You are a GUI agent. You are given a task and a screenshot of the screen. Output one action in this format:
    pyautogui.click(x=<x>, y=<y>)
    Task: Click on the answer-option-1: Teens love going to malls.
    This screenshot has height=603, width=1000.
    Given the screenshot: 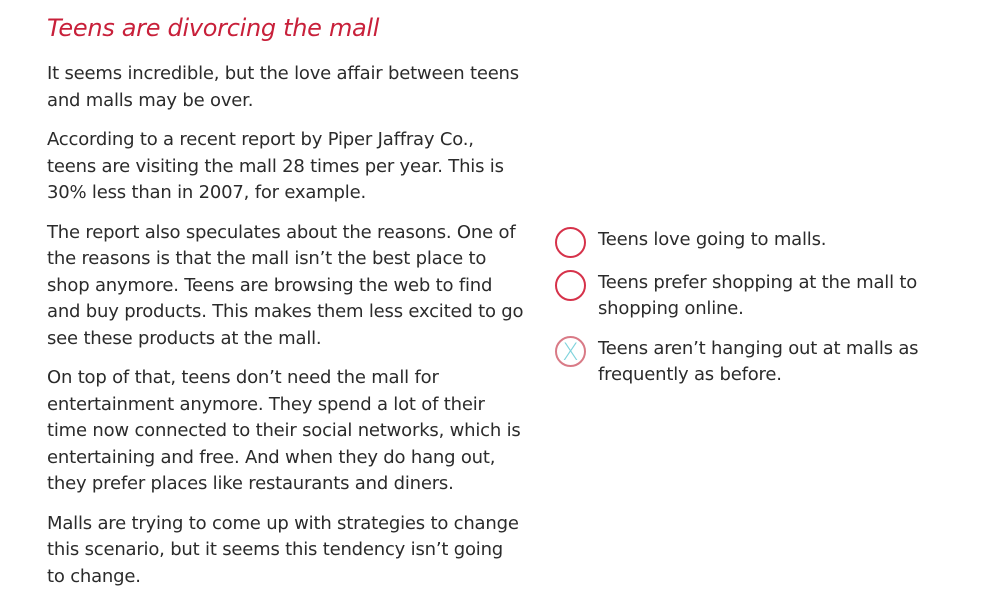 What is the action you would take?
    pyautogui.click(x=765, y=242)
    